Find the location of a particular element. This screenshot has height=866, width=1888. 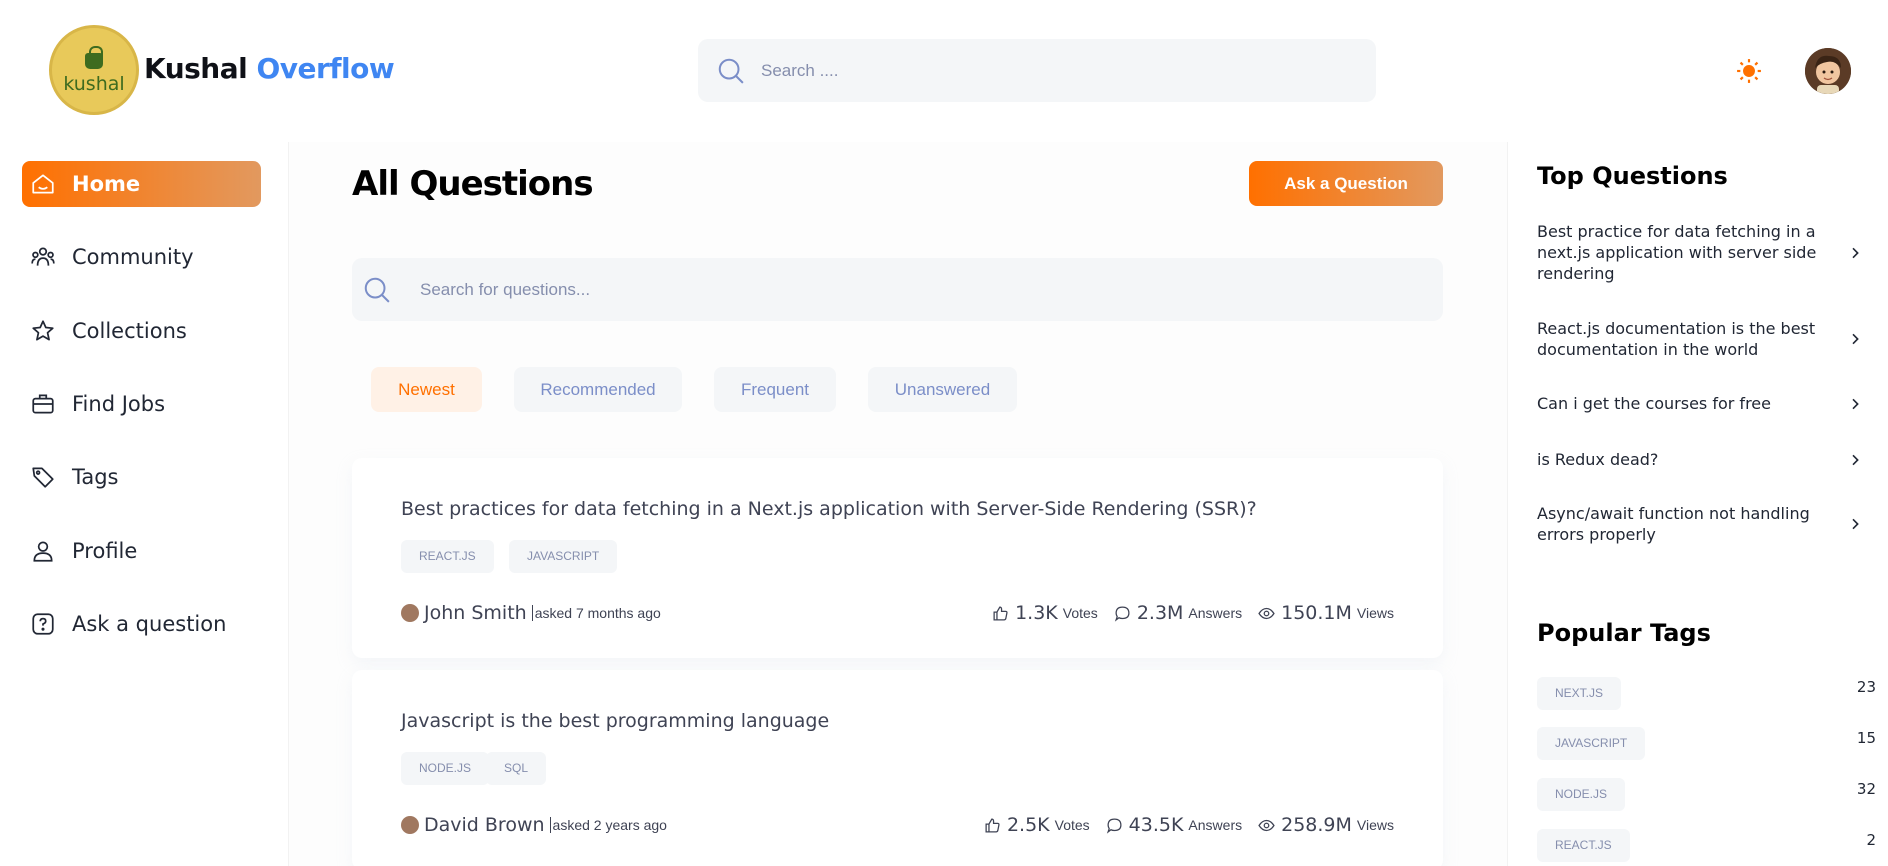

question-tag: REACT.JS is located at coordinates (447, 556).